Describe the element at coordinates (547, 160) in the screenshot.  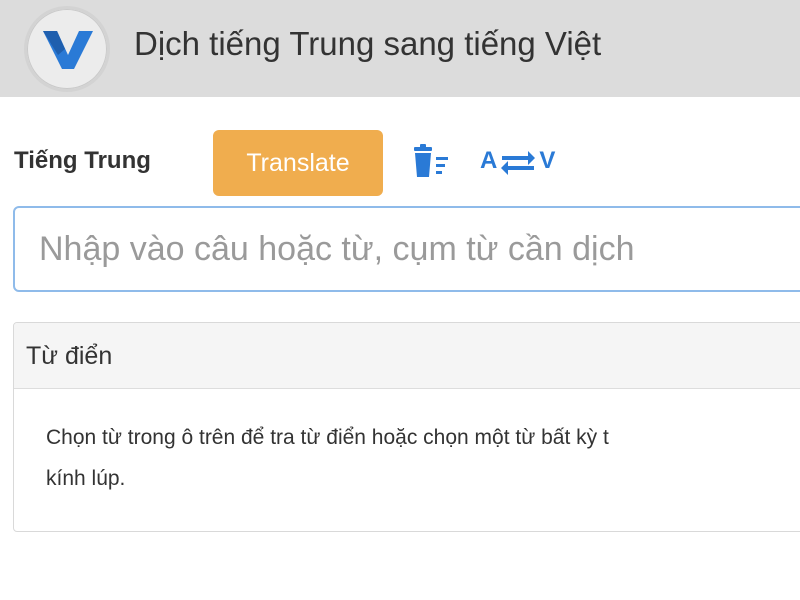
I see `swap-to-label: V` at that location.